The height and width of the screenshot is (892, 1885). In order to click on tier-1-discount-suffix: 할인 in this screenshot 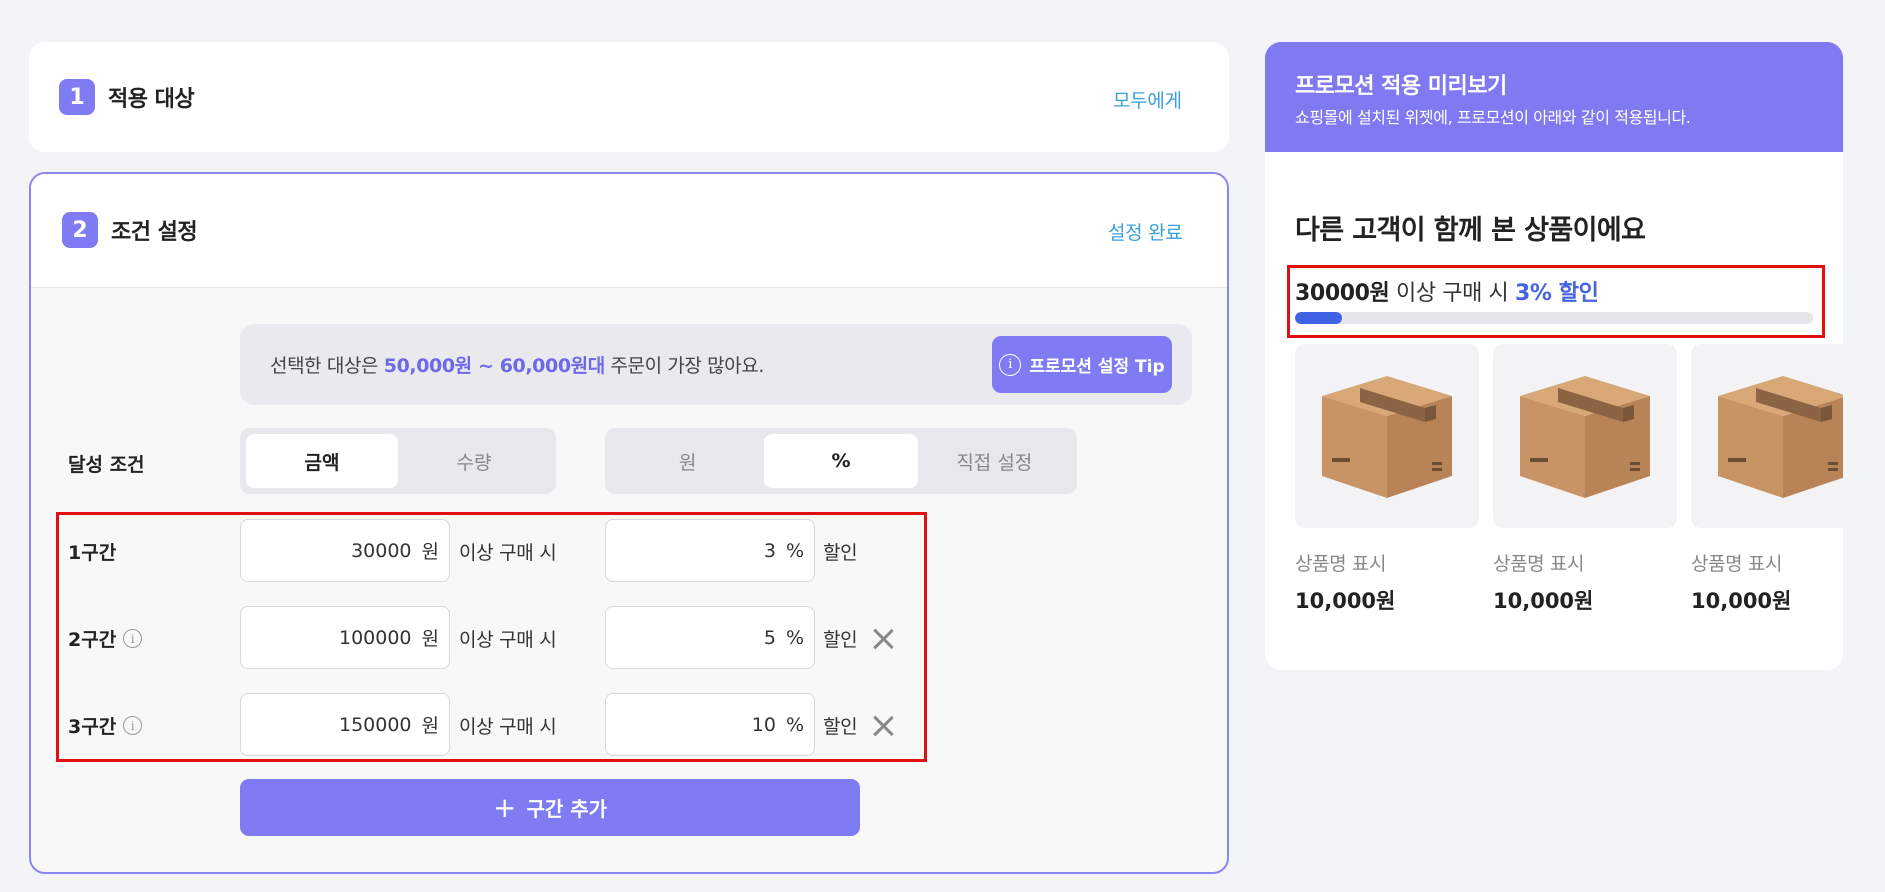, I will do `click(840, 553)`.